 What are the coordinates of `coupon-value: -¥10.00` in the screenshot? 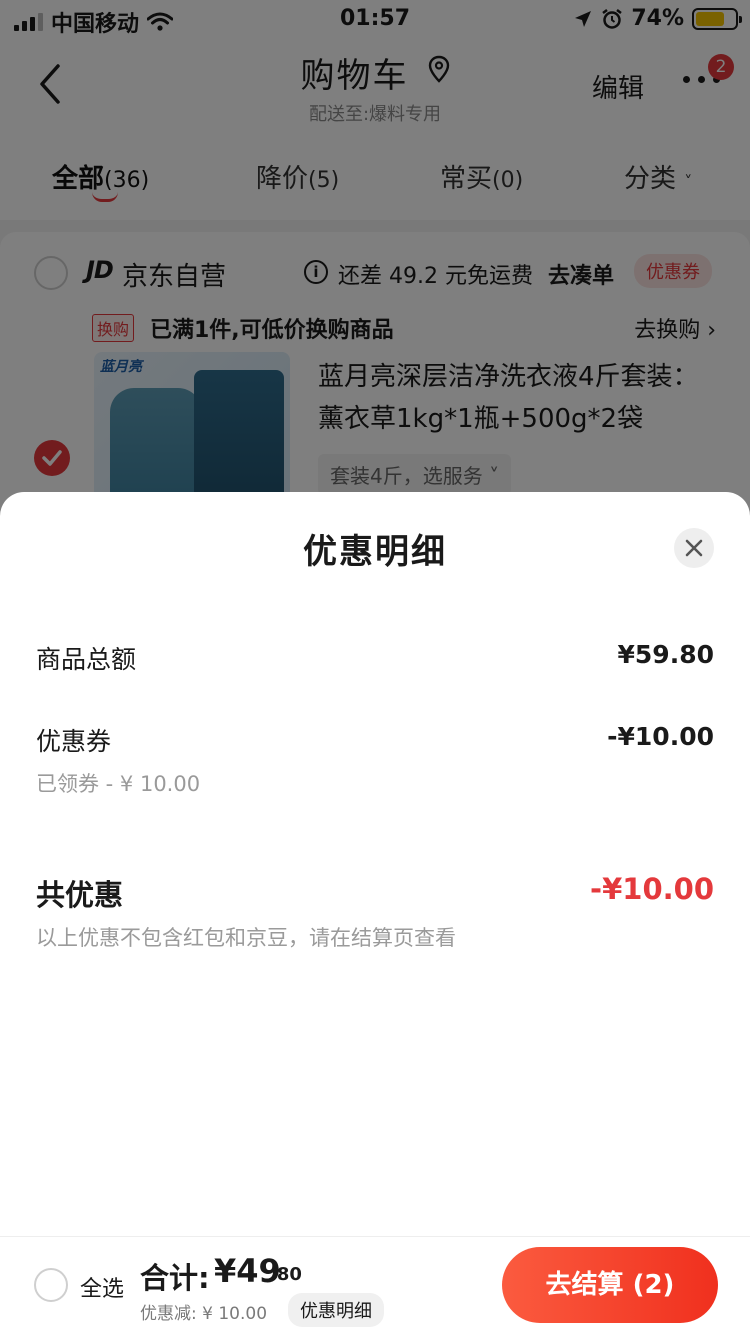 It's located at (660, 736).